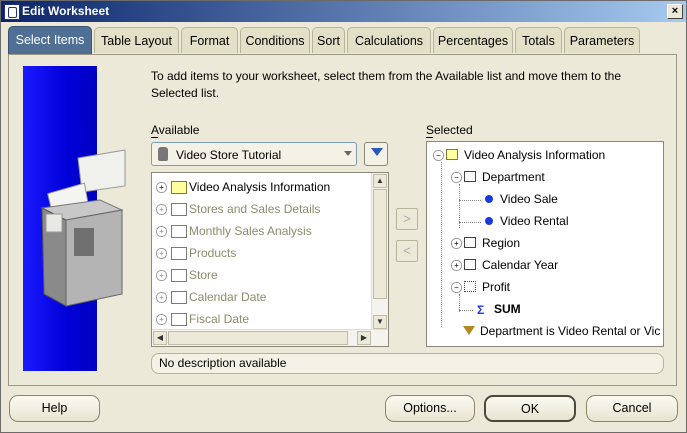  I want to click on tab-calculations: Calculations, so click(389, 40).